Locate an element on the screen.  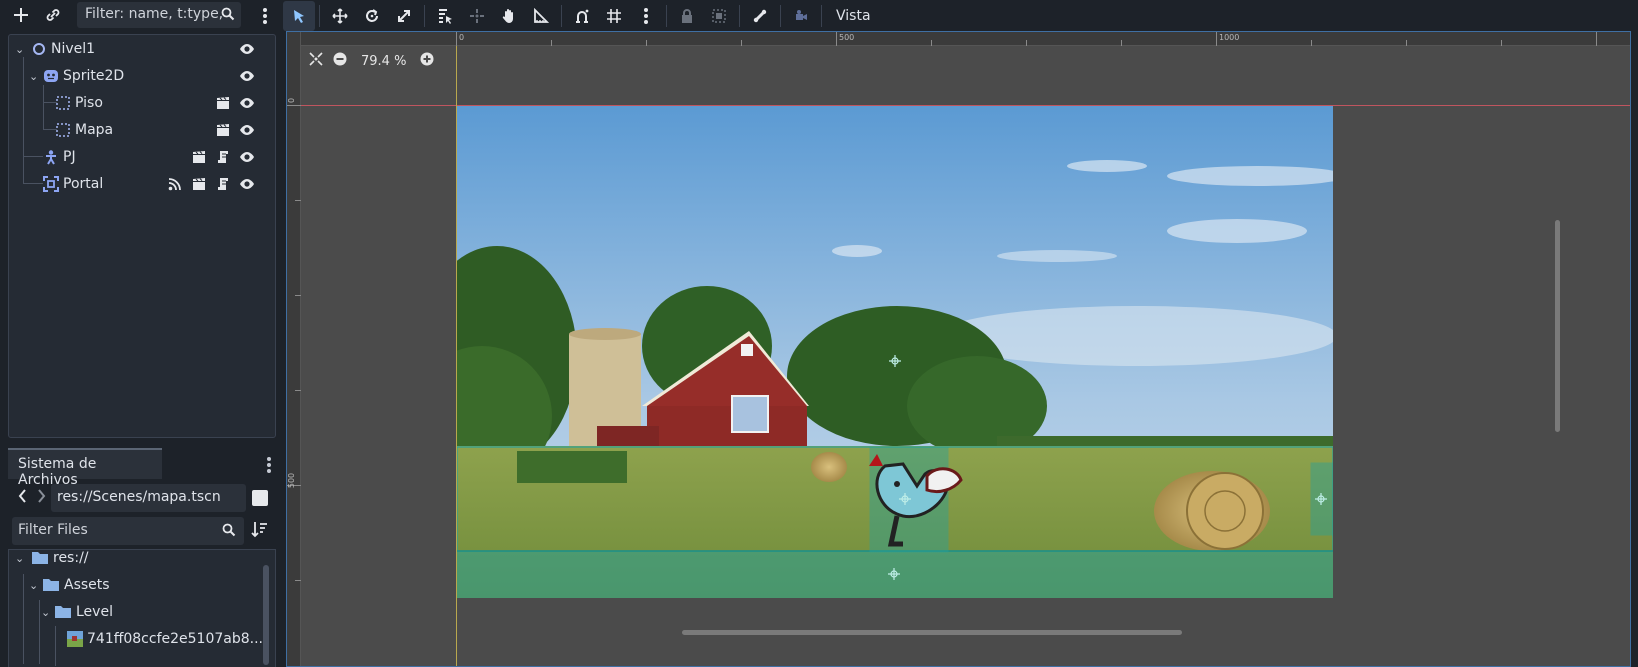
zoom-in-icon is located at coordinates (427, 61).